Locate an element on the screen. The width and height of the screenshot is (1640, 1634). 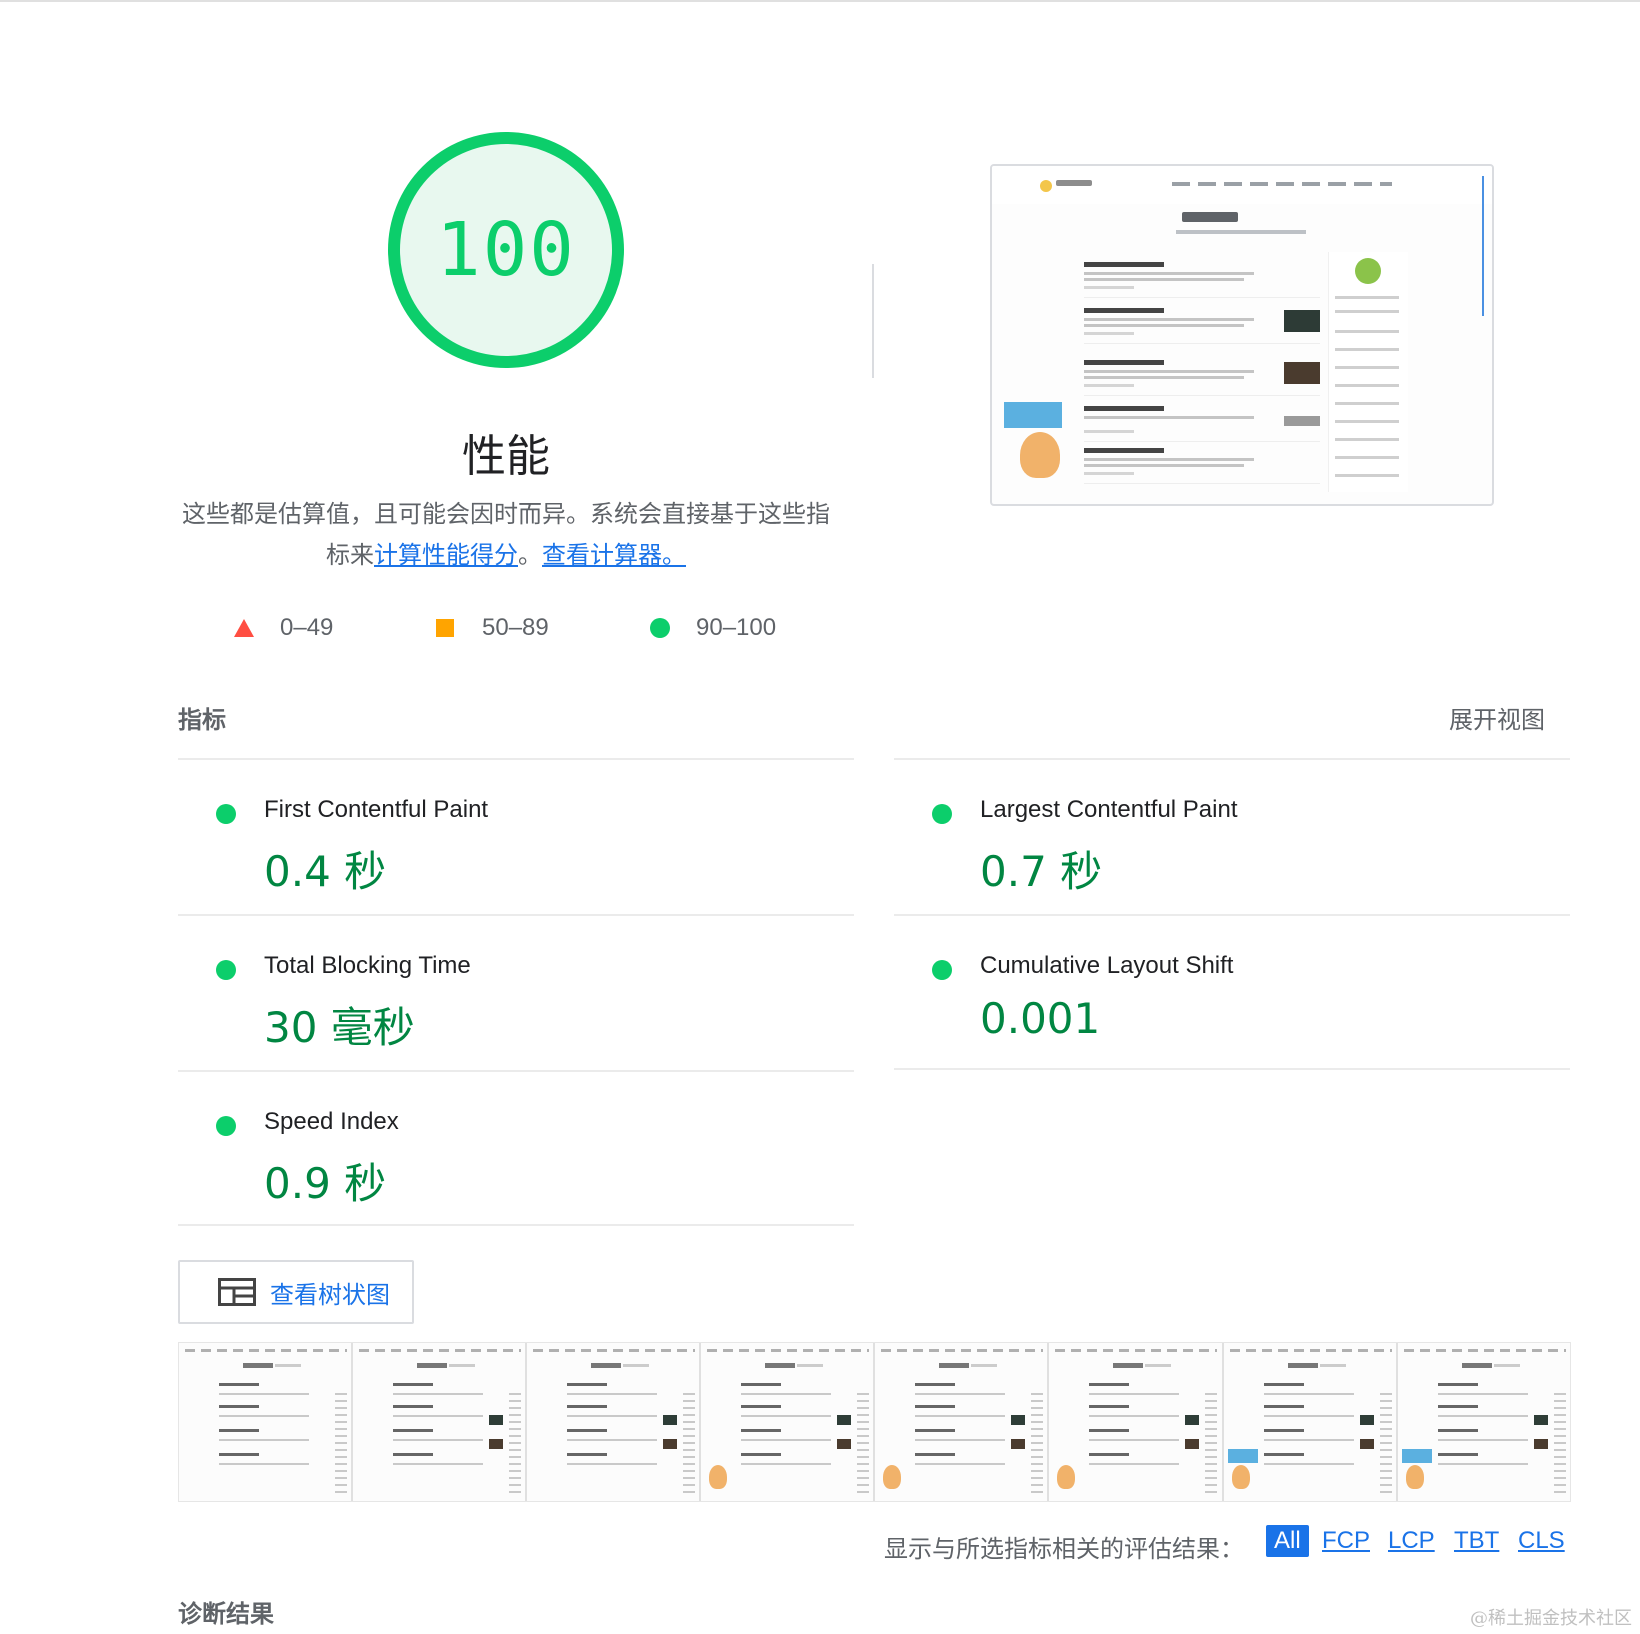
metric-title: Largest Contentful Paint is located at coordinates (1109, 809).